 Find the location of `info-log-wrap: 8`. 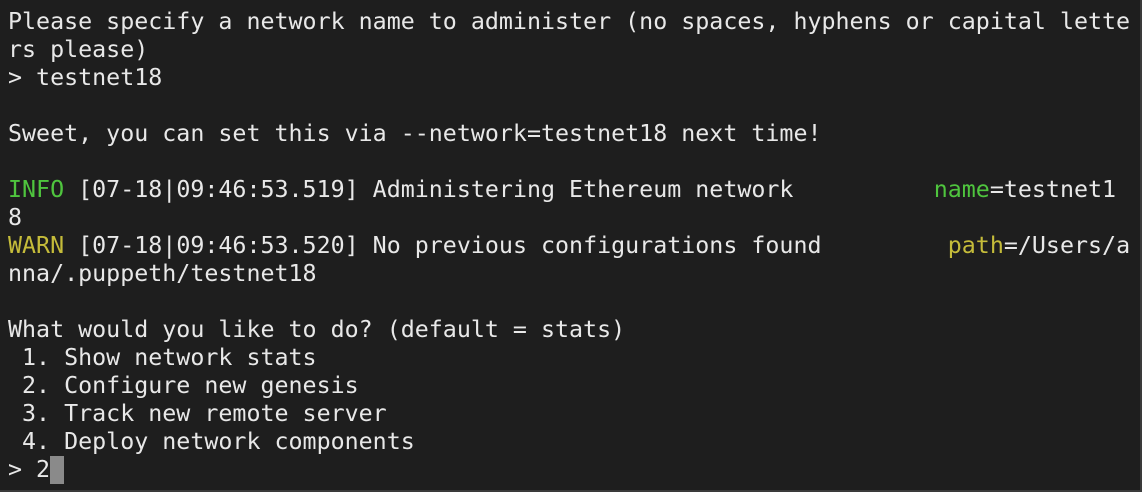

info-log-wrap: 8 is located at coordinates (15, 217).